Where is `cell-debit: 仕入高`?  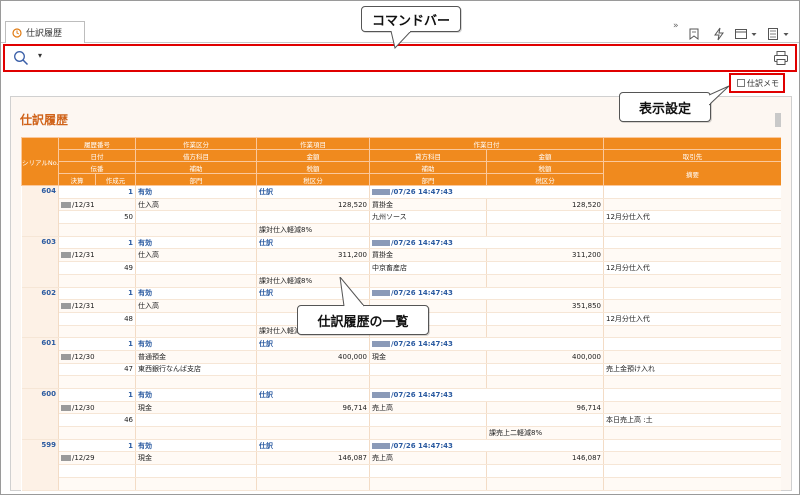 cell-debit: 仕入高 is located at coordinates (196, 205).